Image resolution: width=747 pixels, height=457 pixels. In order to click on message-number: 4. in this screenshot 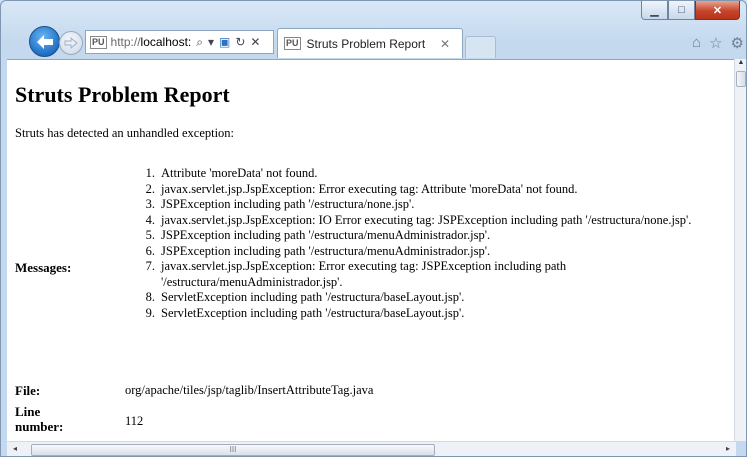, I will do `click(150, 219)`.